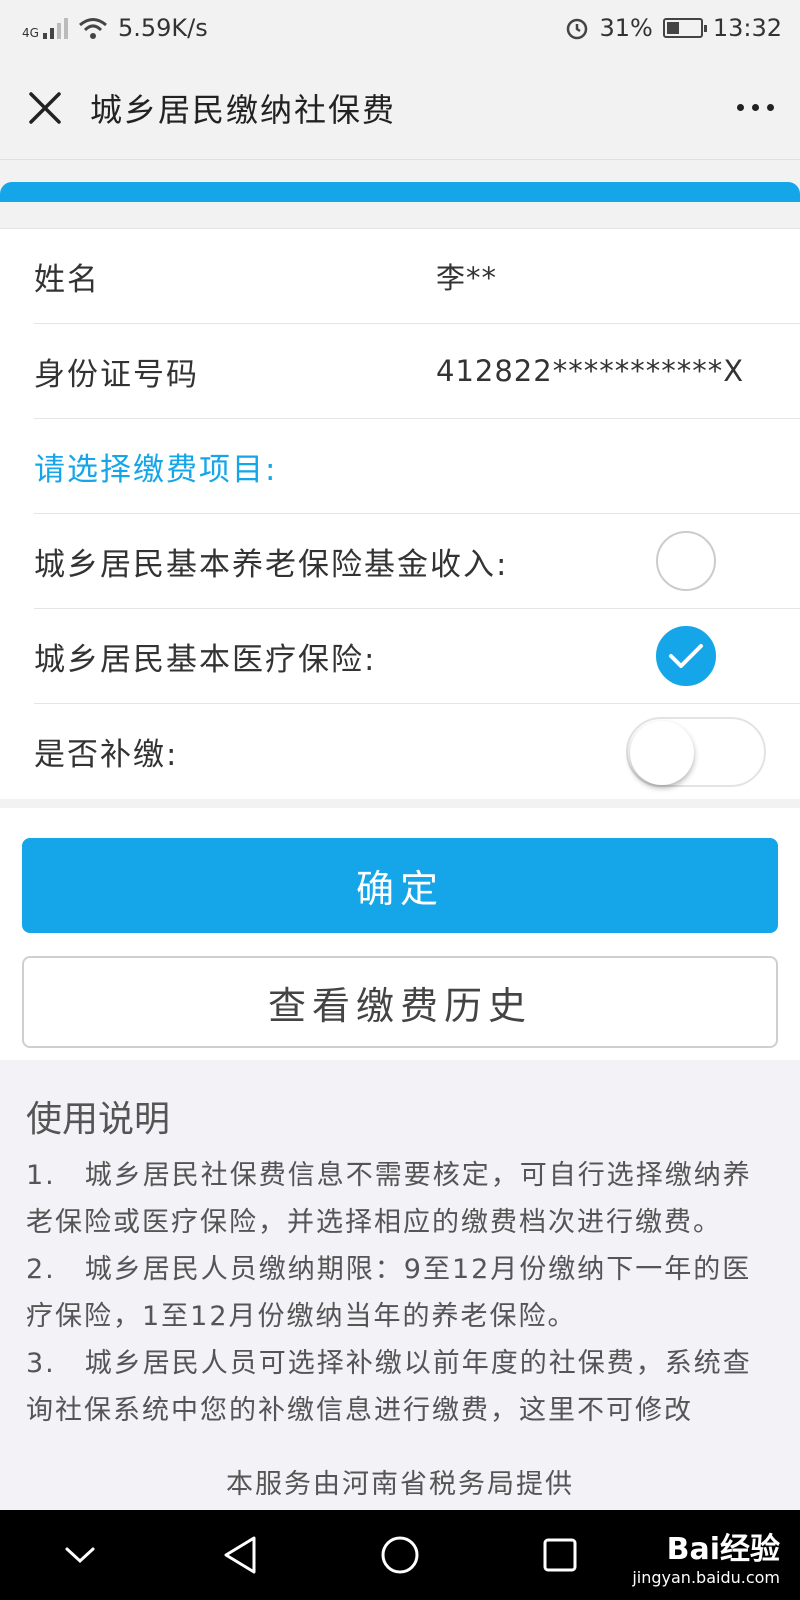 The height and width of the screenshot is (1600, 800). What do you see at coordinates (55, 28) in the screenshot?
I see `signal-icon` at bounding box center [55, 28].